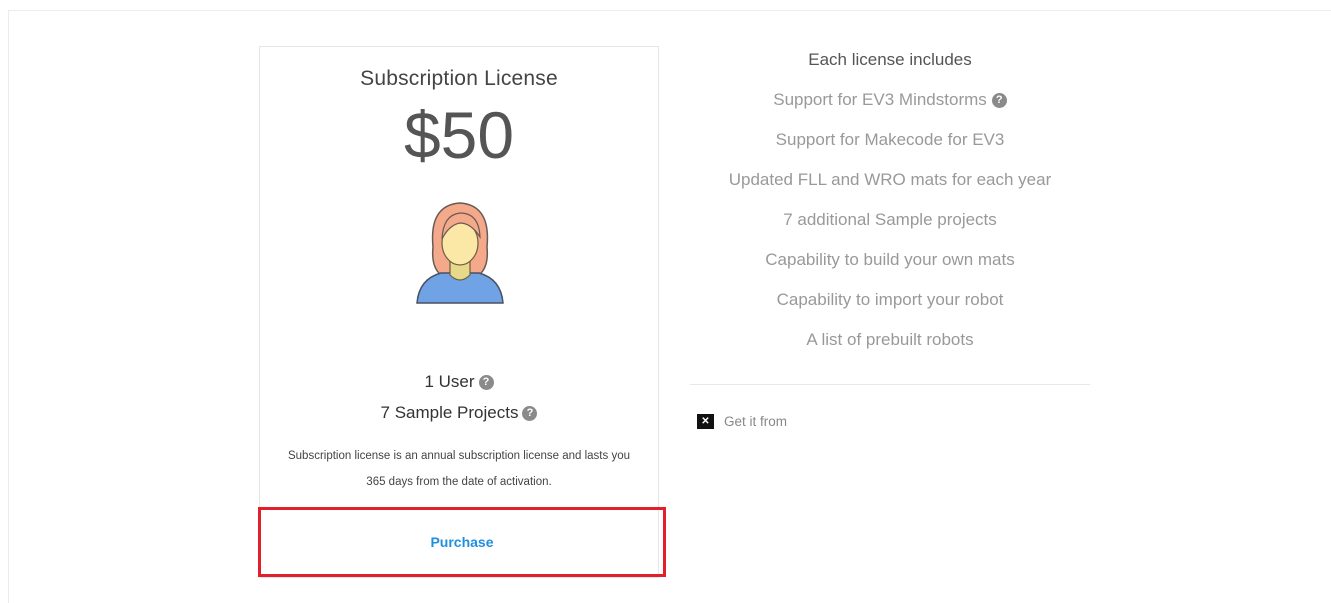 Image resolution: width=1331 pixels, height=603 pixels. I want to click on broken-image-icon: ✕, so click(705, 421).